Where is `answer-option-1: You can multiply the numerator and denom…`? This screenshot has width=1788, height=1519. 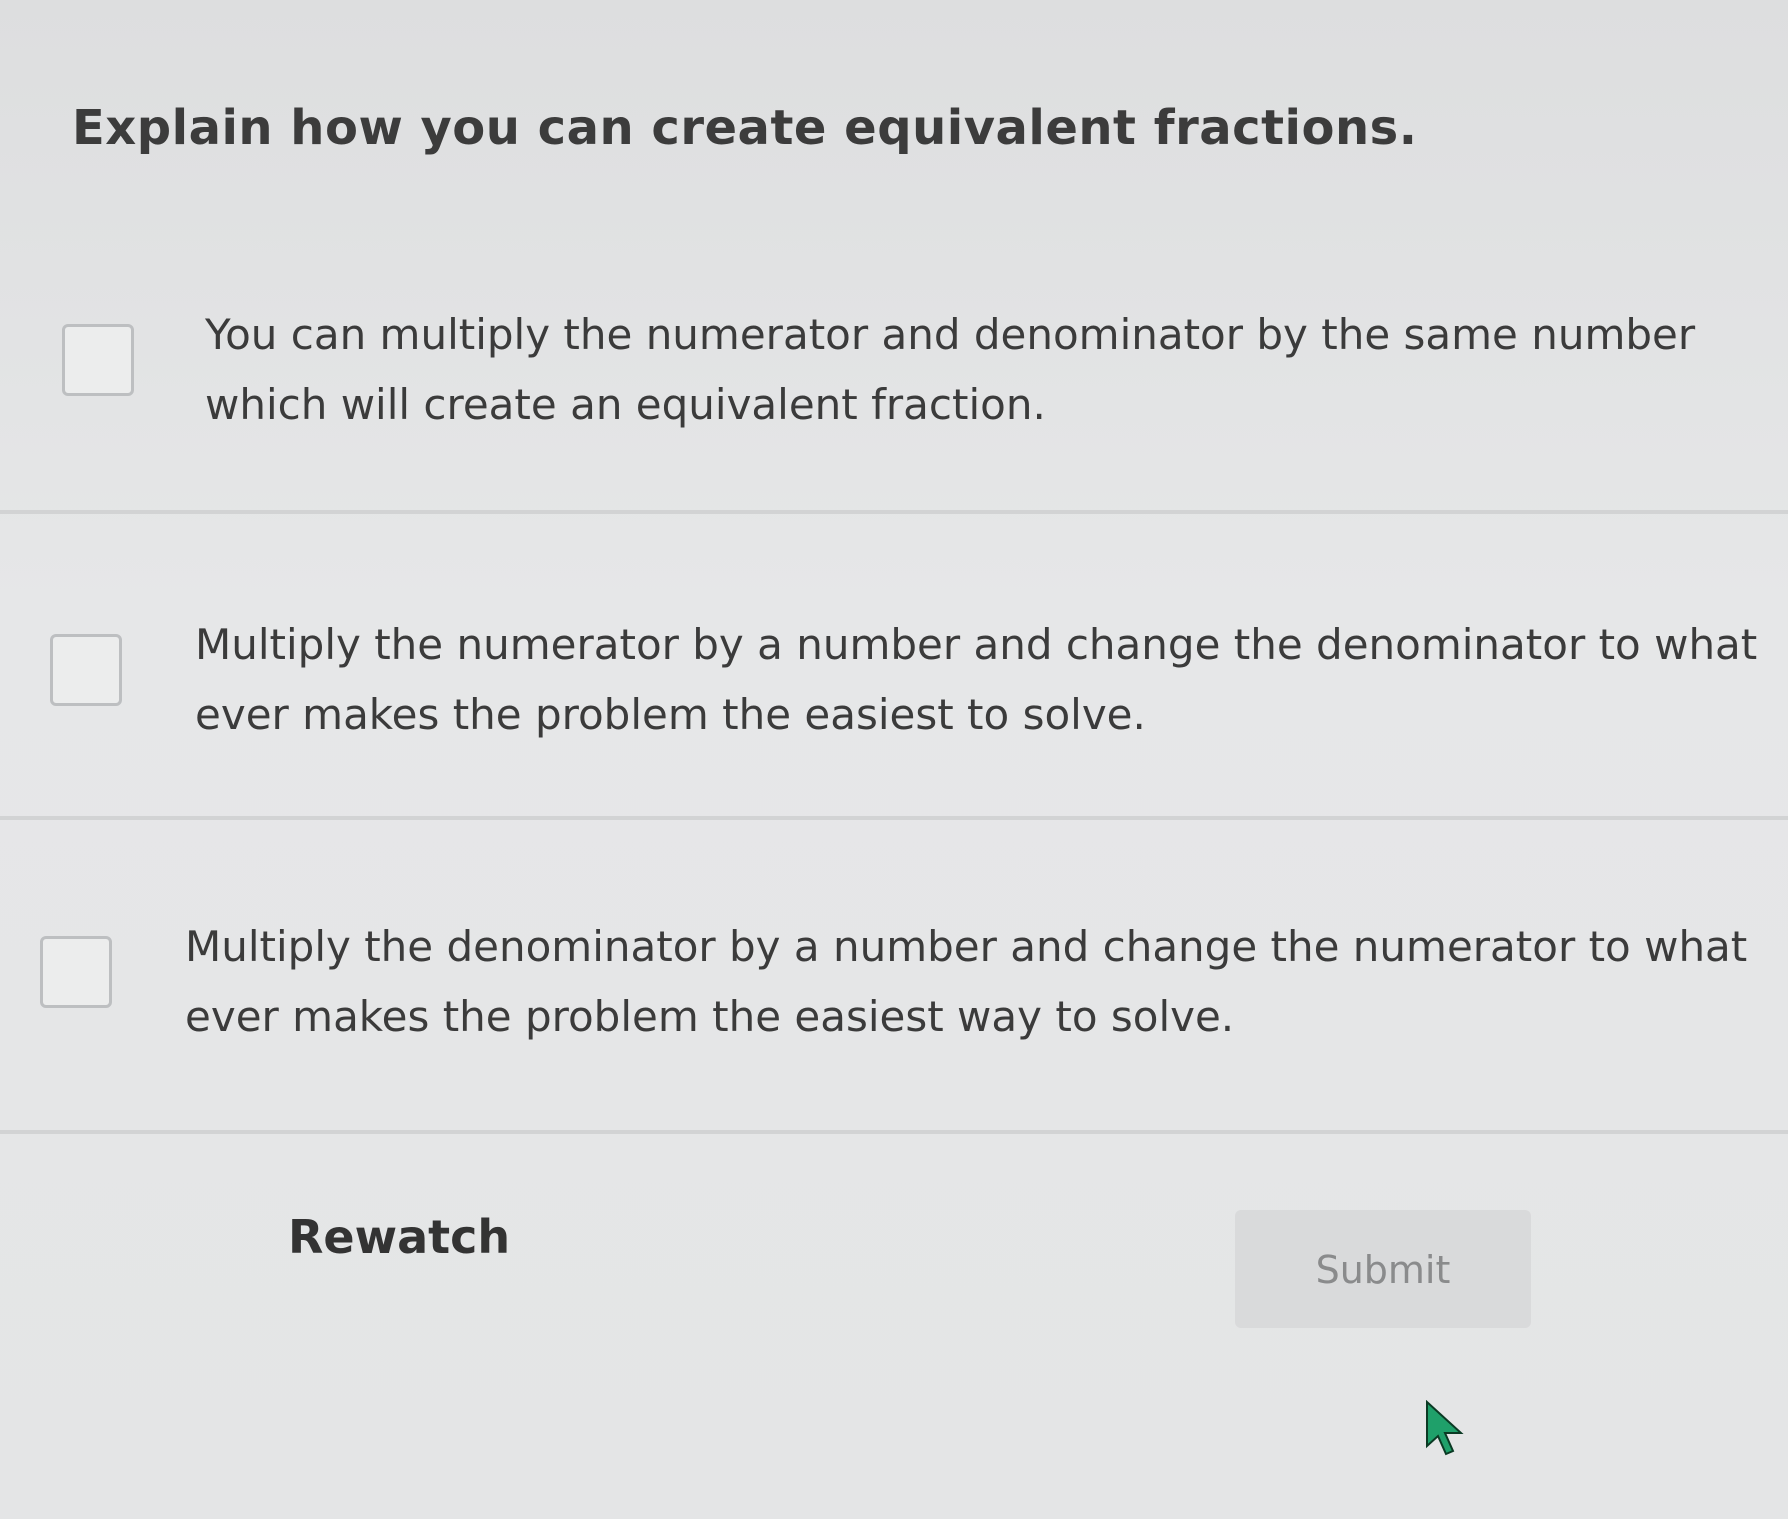 answer-option-1: You can multiply the numerator and denom… is located at coordinates (894, 400).